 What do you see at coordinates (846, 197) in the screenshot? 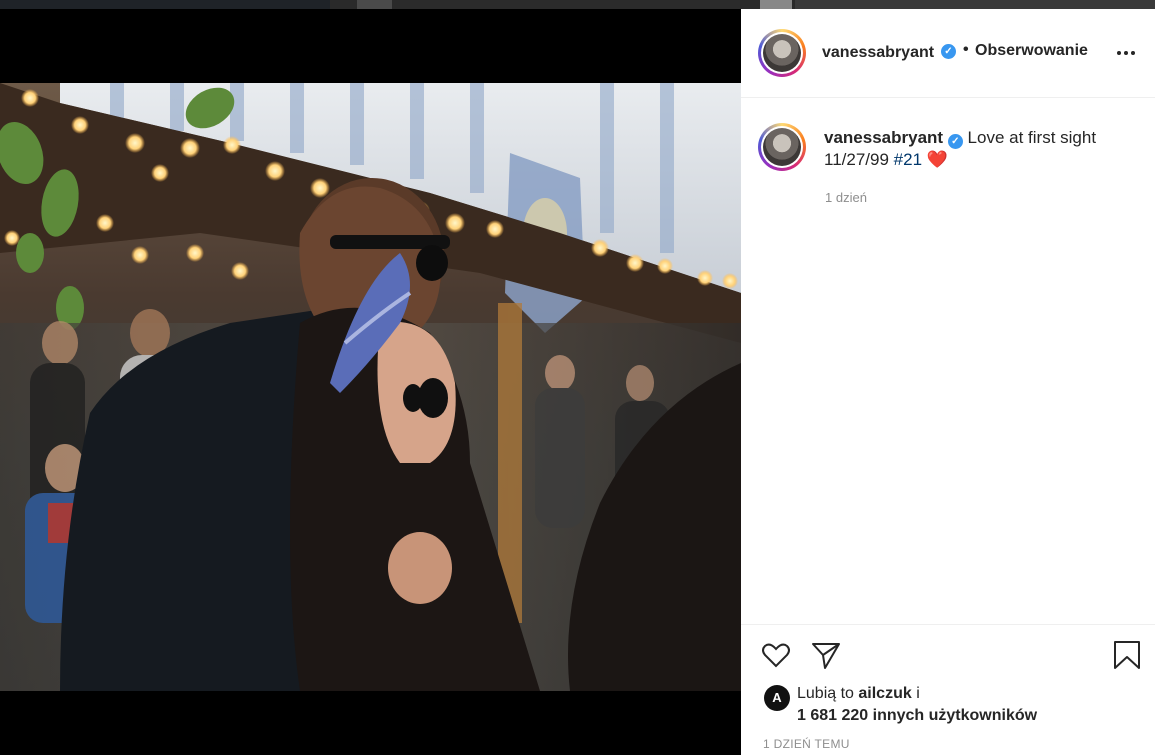
I see `caption-time-ago: 1 dzień` at bounding box center [846, 197].